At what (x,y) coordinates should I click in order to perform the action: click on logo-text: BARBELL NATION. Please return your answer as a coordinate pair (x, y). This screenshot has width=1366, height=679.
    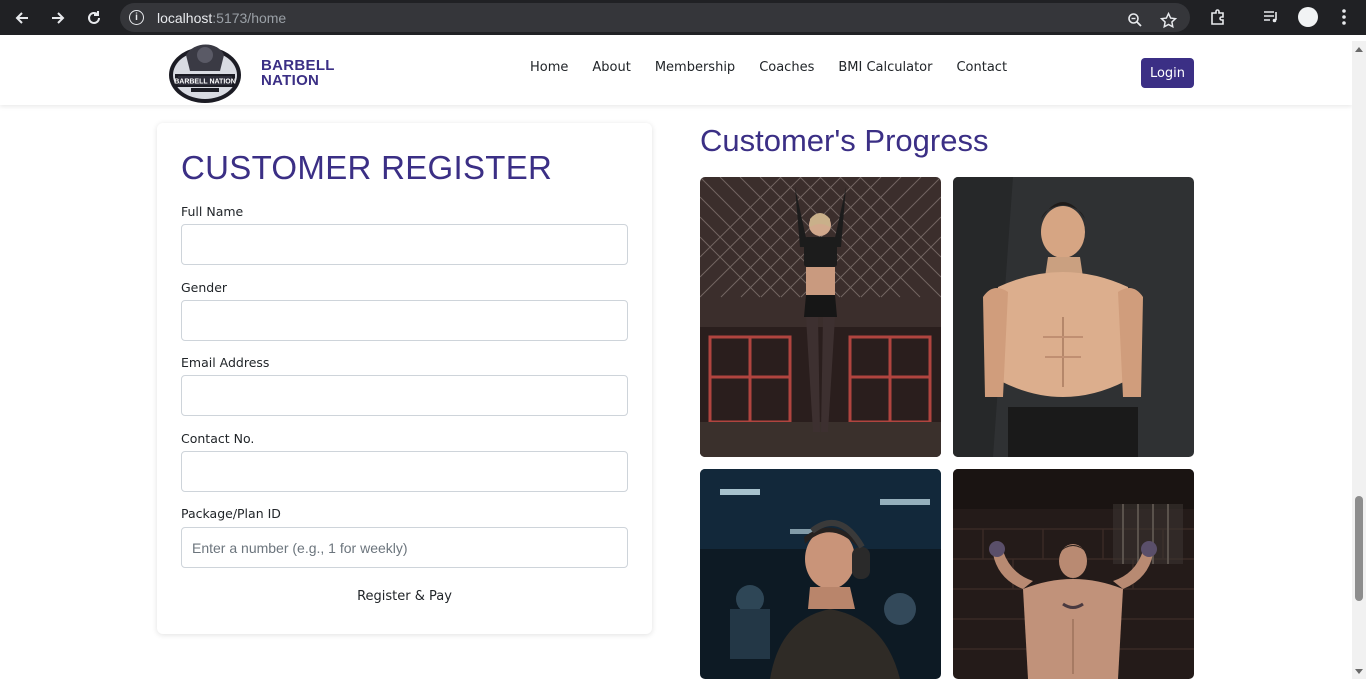
    Looking at the image, I should click on (205, 82).